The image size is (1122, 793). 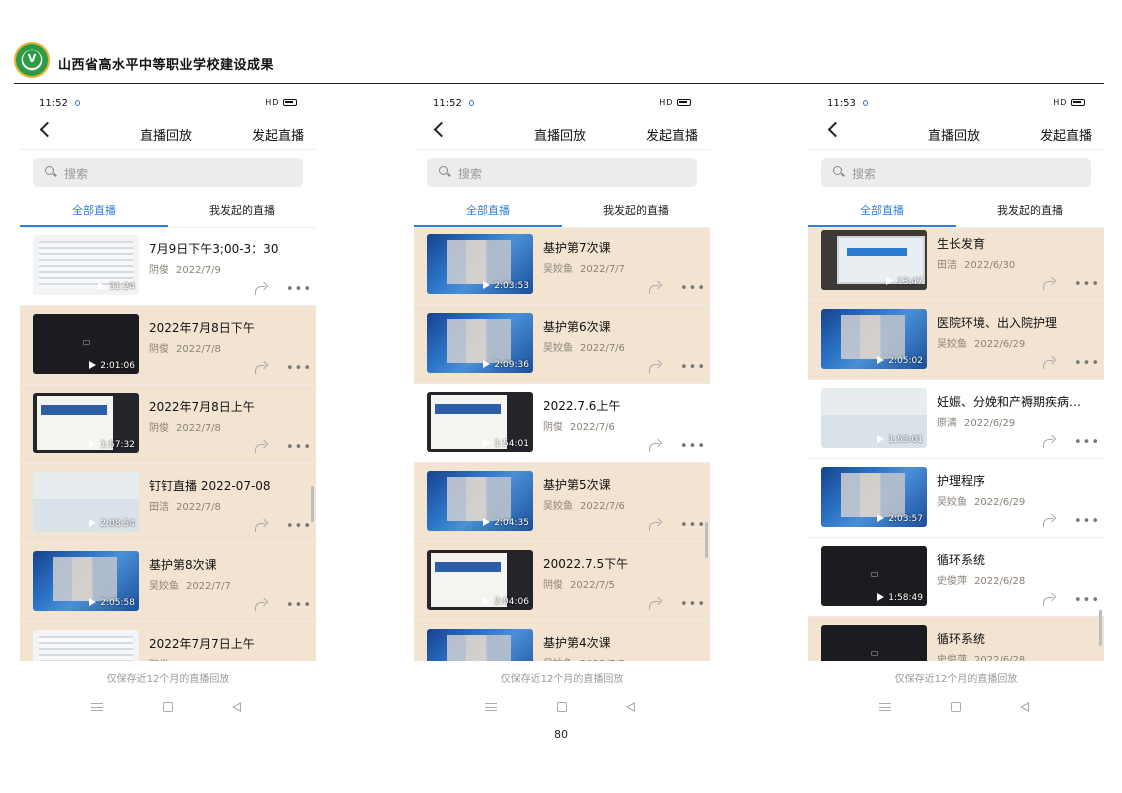 What do you see at coordinates (480, 580) in the screenshot?
I see `video-thumbnail: 2:04:06` at bounding box center [480, 580].